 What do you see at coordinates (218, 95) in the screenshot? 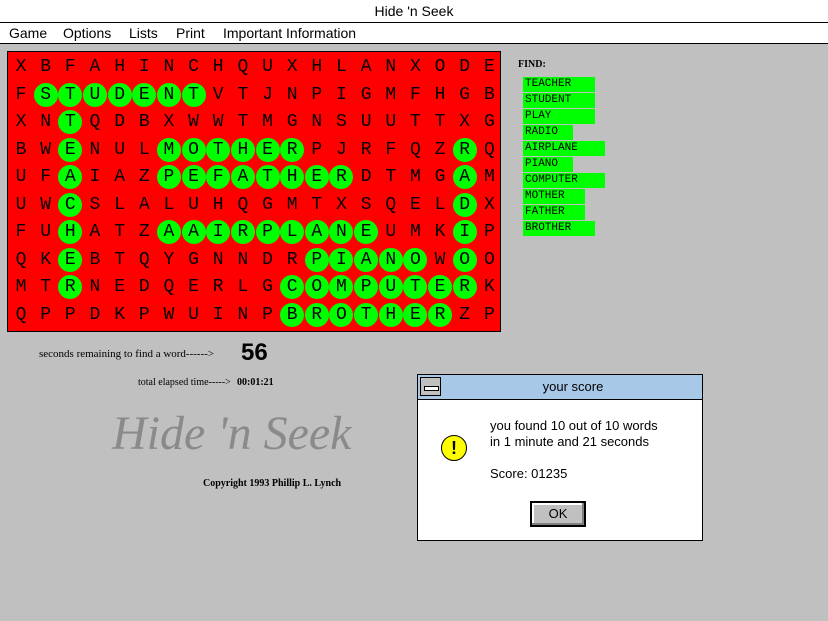
I see `grid-cell: V` at bounding box center [218, 95].